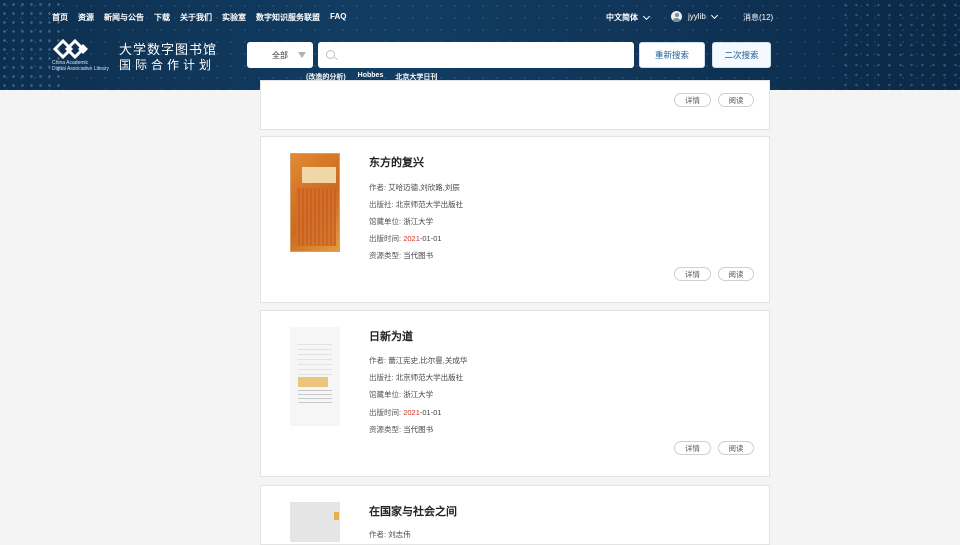  What do you see at coordinates (544, 66) in the screenshot?
I see `hot-keywords-row-clipped` at bounding box center [544, 66].